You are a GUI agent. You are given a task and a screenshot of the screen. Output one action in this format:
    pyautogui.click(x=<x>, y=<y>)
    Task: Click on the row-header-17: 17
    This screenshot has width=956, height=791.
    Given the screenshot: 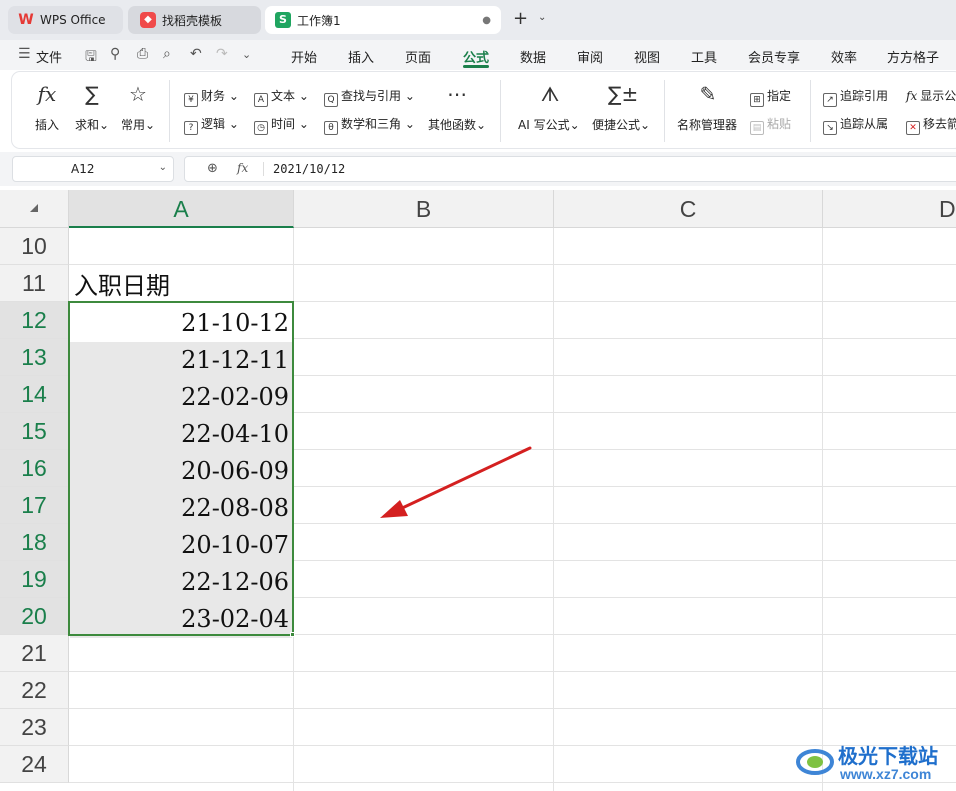 What is the action you would take?
    pyautogui.click(x=34, y=505)
    